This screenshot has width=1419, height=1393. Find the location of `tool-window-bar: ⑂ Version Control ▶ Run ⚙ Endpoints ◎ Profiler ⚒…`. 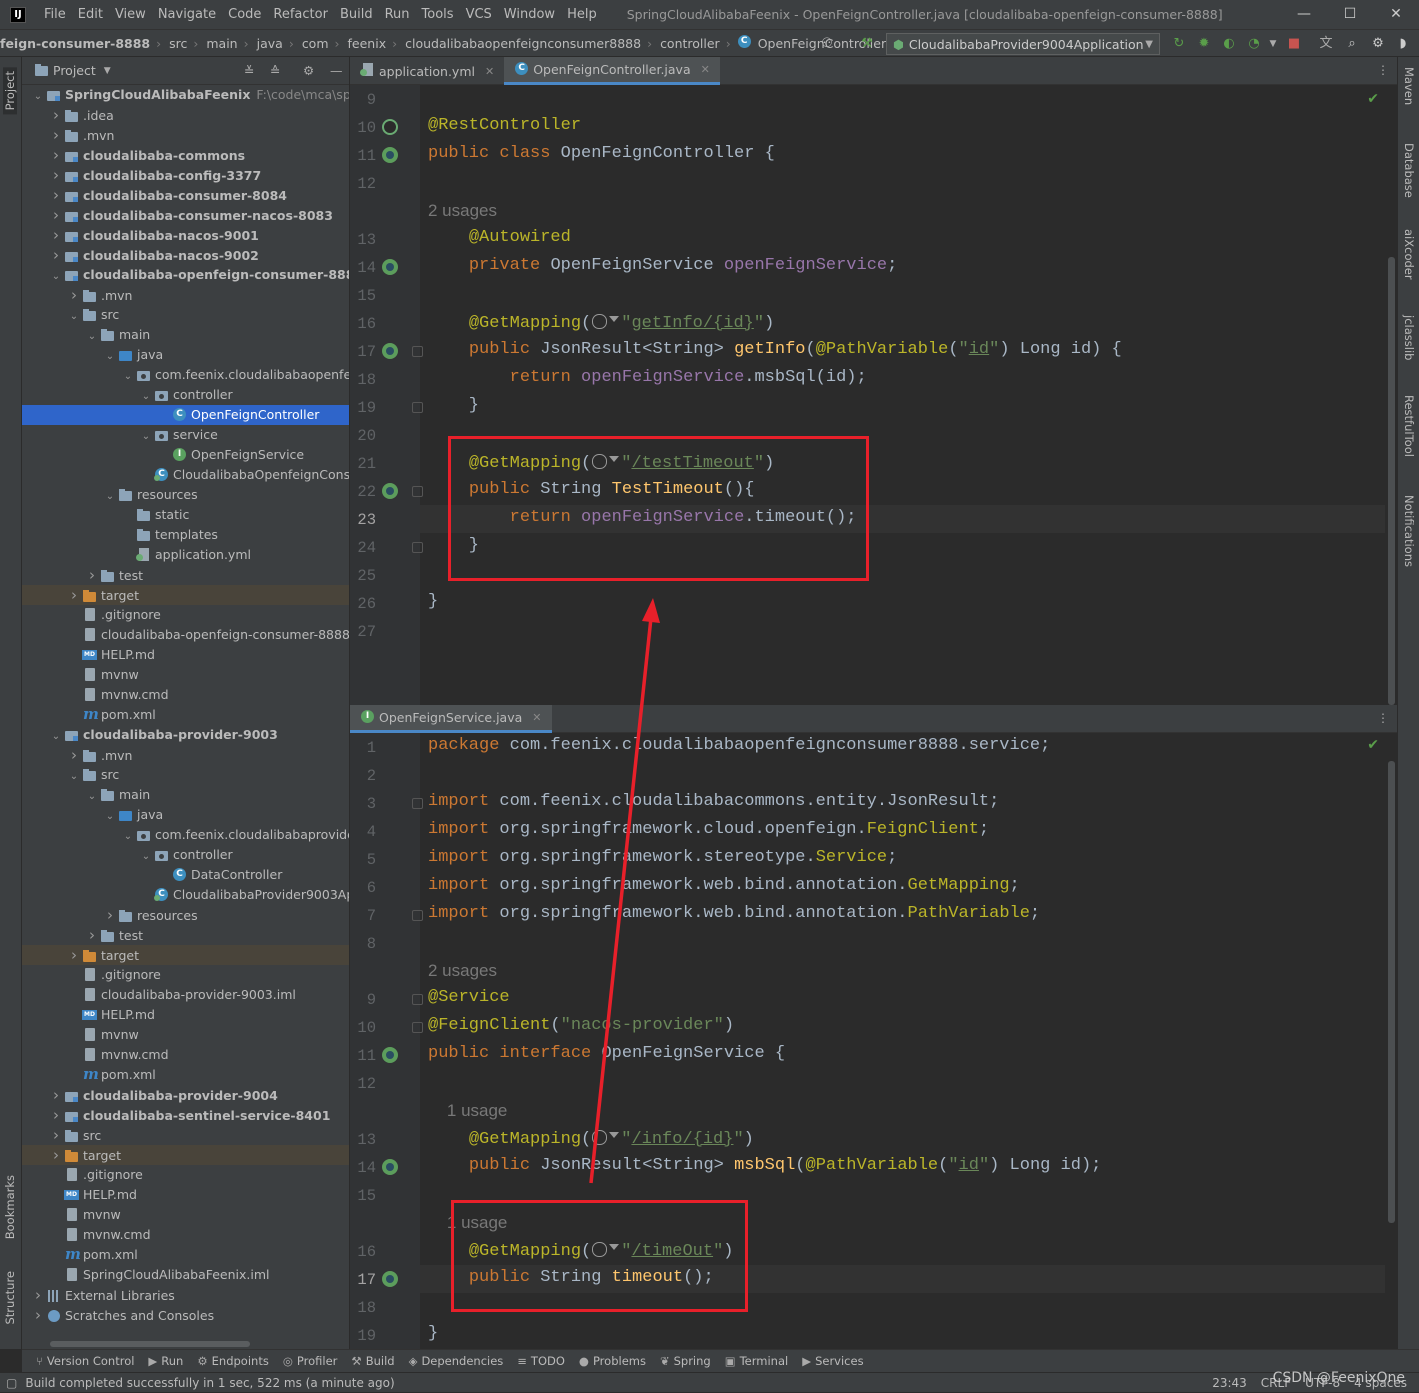

tool-window-bar: ⑂ Version Control ▶ Run ⚙ Endpoints ◎ Profiler ⚒… is located at coordinates (720, 1360).